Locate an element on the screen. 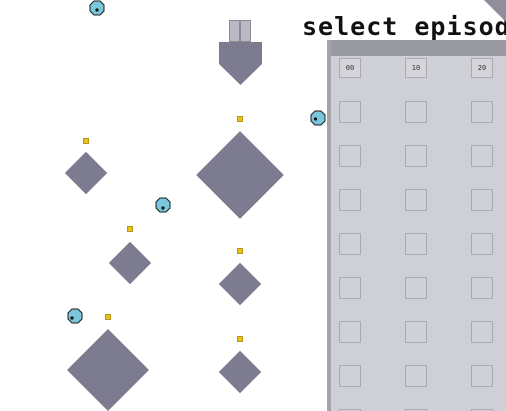 The width and height of the screenshot is (506, 411). corner-decoration is located at coordinates (495, 11).